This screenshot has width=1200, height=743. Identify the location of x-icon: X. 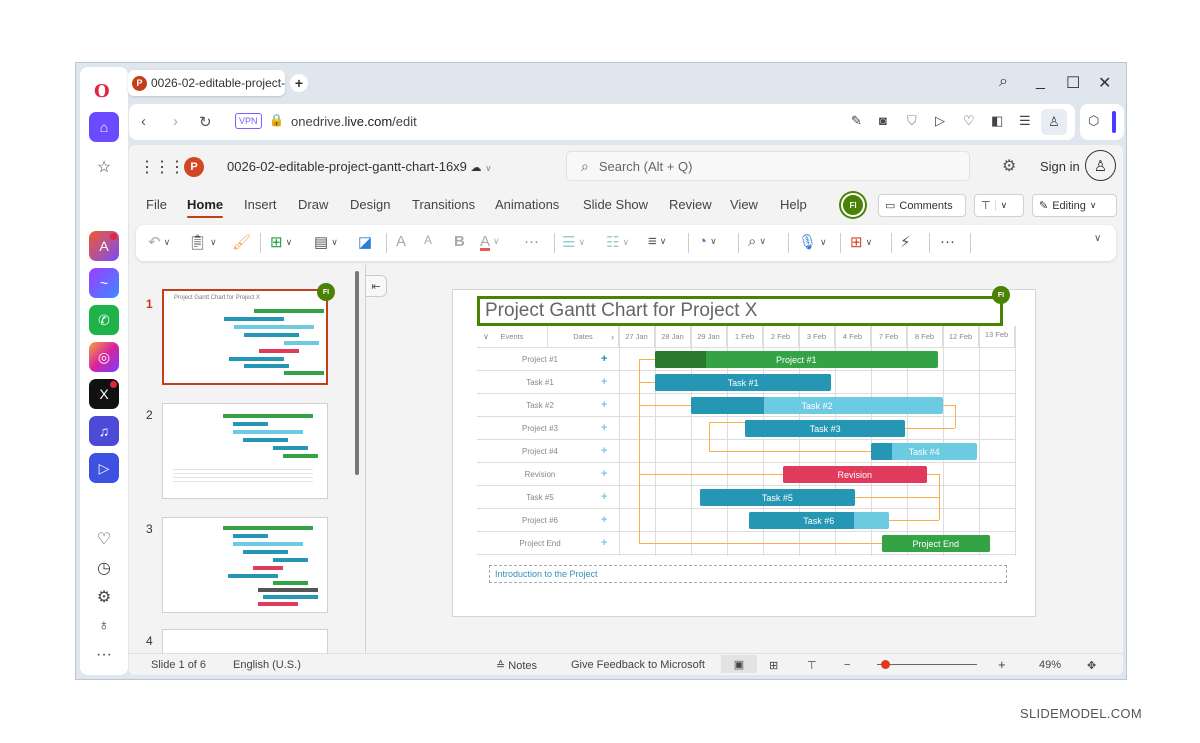
(104, 394).